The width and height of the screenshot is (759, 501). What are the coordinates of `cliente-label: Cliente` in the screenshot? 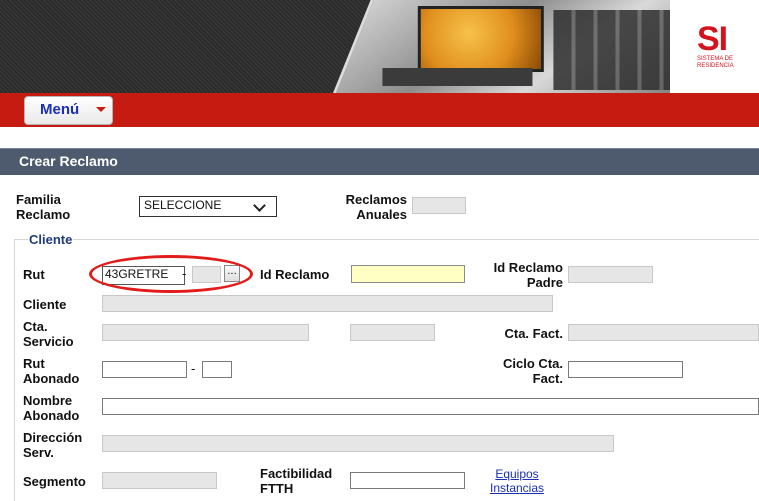 It's located at (45, 304).